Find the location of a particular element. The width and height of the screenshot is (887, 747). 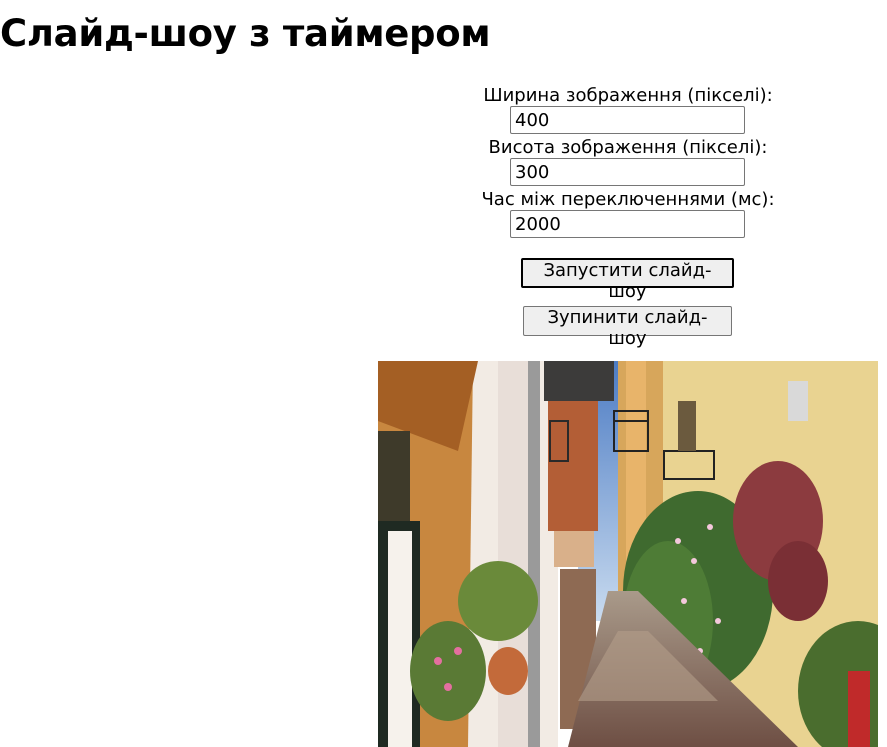

height-label: Висота зображення (пікселі): is located at coordinates (628, 147).